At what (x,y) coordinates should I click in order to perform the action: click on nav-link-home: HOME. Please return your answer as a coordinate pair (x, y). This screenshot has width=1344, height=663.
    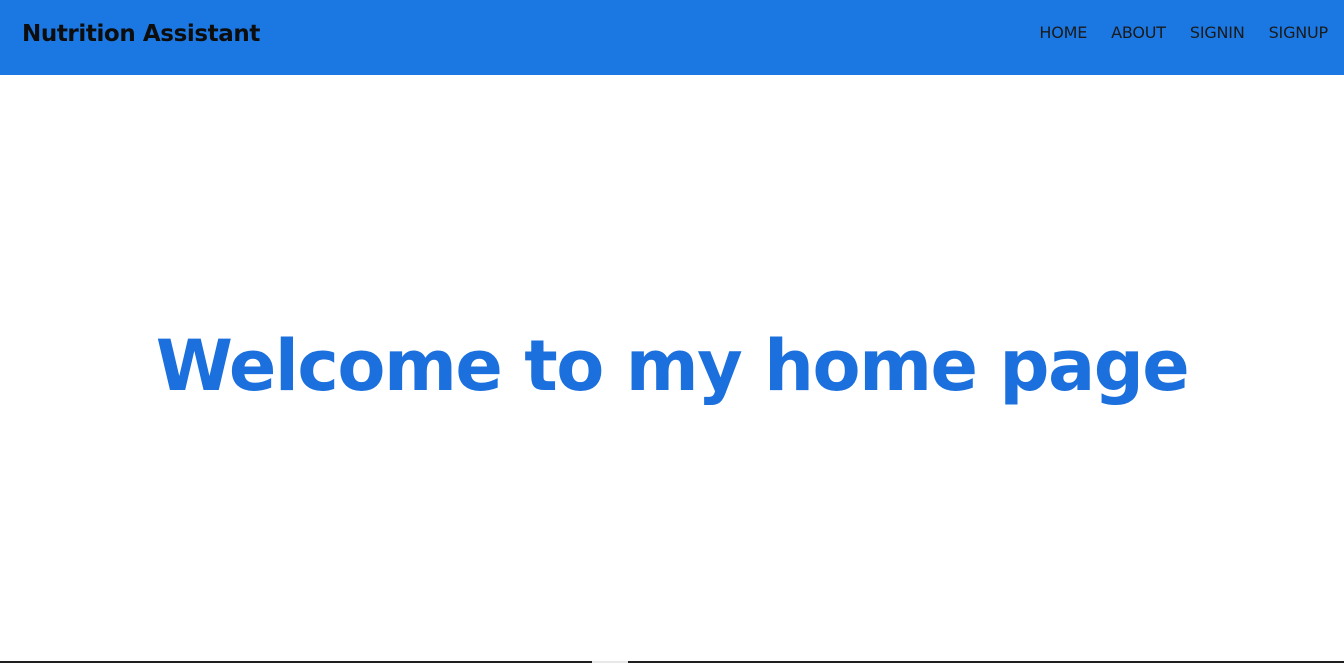
    Looking at the image, I should click on (1063, 33).